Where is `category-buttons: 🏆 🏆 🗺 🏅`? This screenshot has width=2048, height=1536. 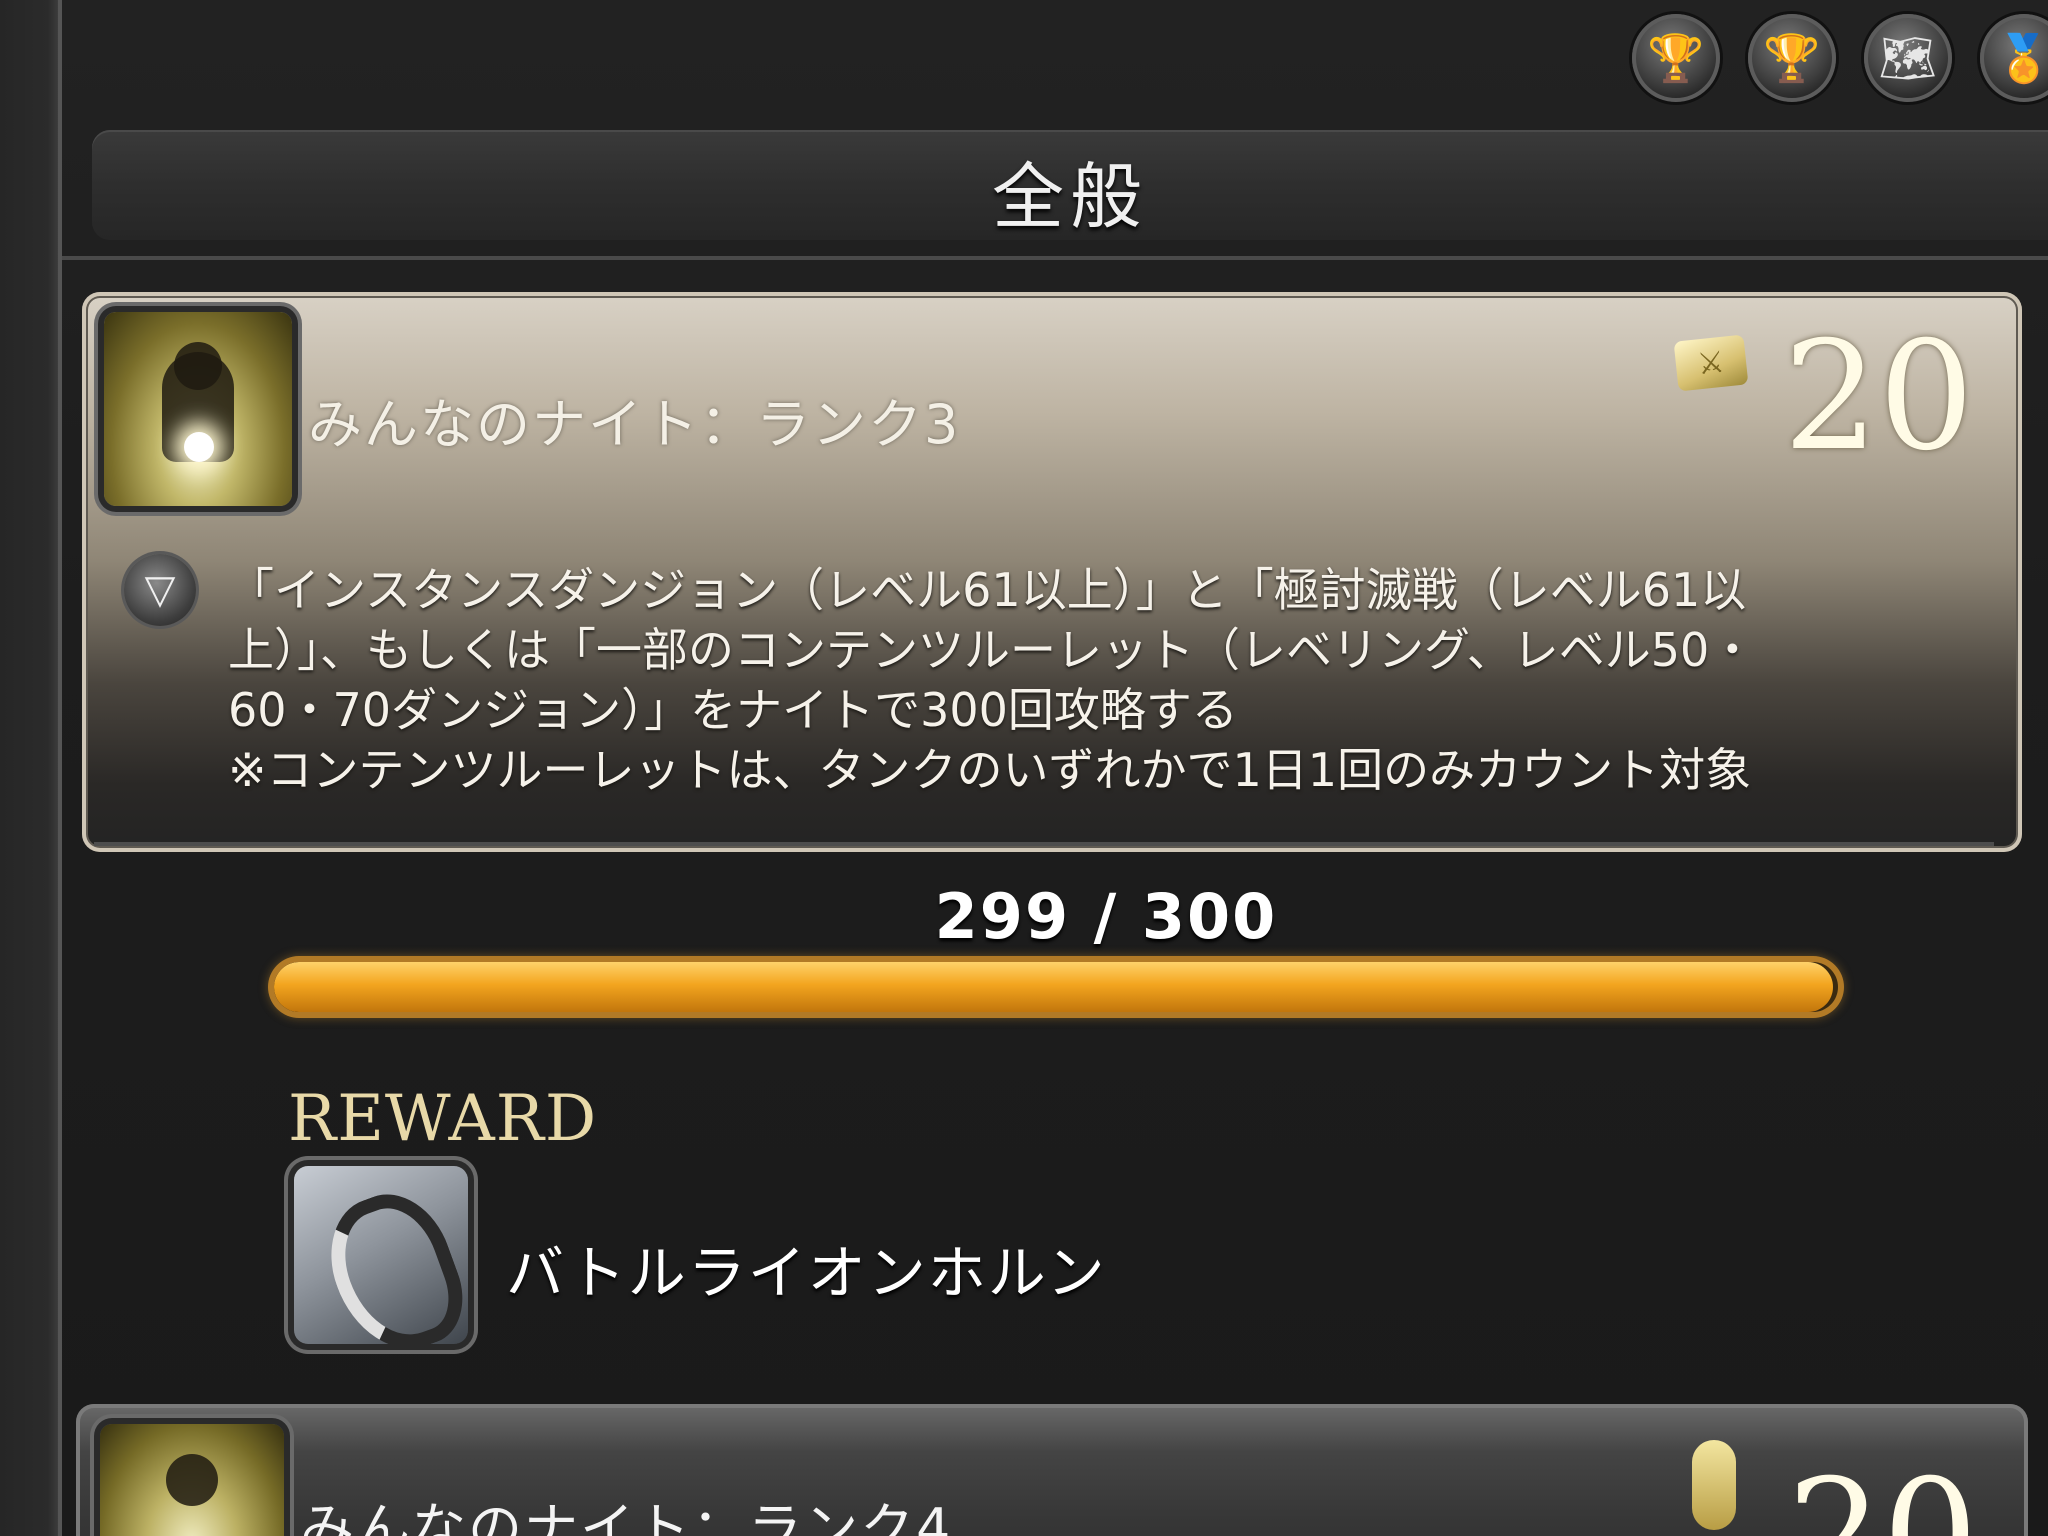 category-buttons: 🏆 🏆 🗺 🏅 is located at coordinates (1840, 58).